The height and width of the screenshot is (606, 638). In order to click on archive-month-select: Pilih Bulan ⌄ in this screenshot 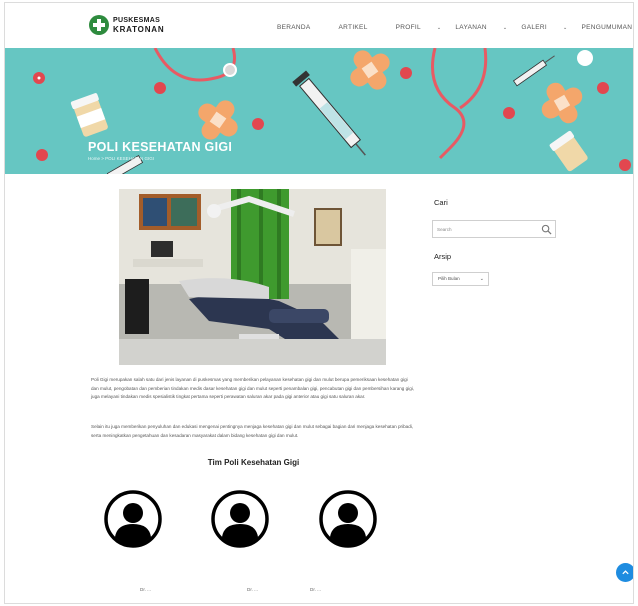, I will do `click(460, 279)`.